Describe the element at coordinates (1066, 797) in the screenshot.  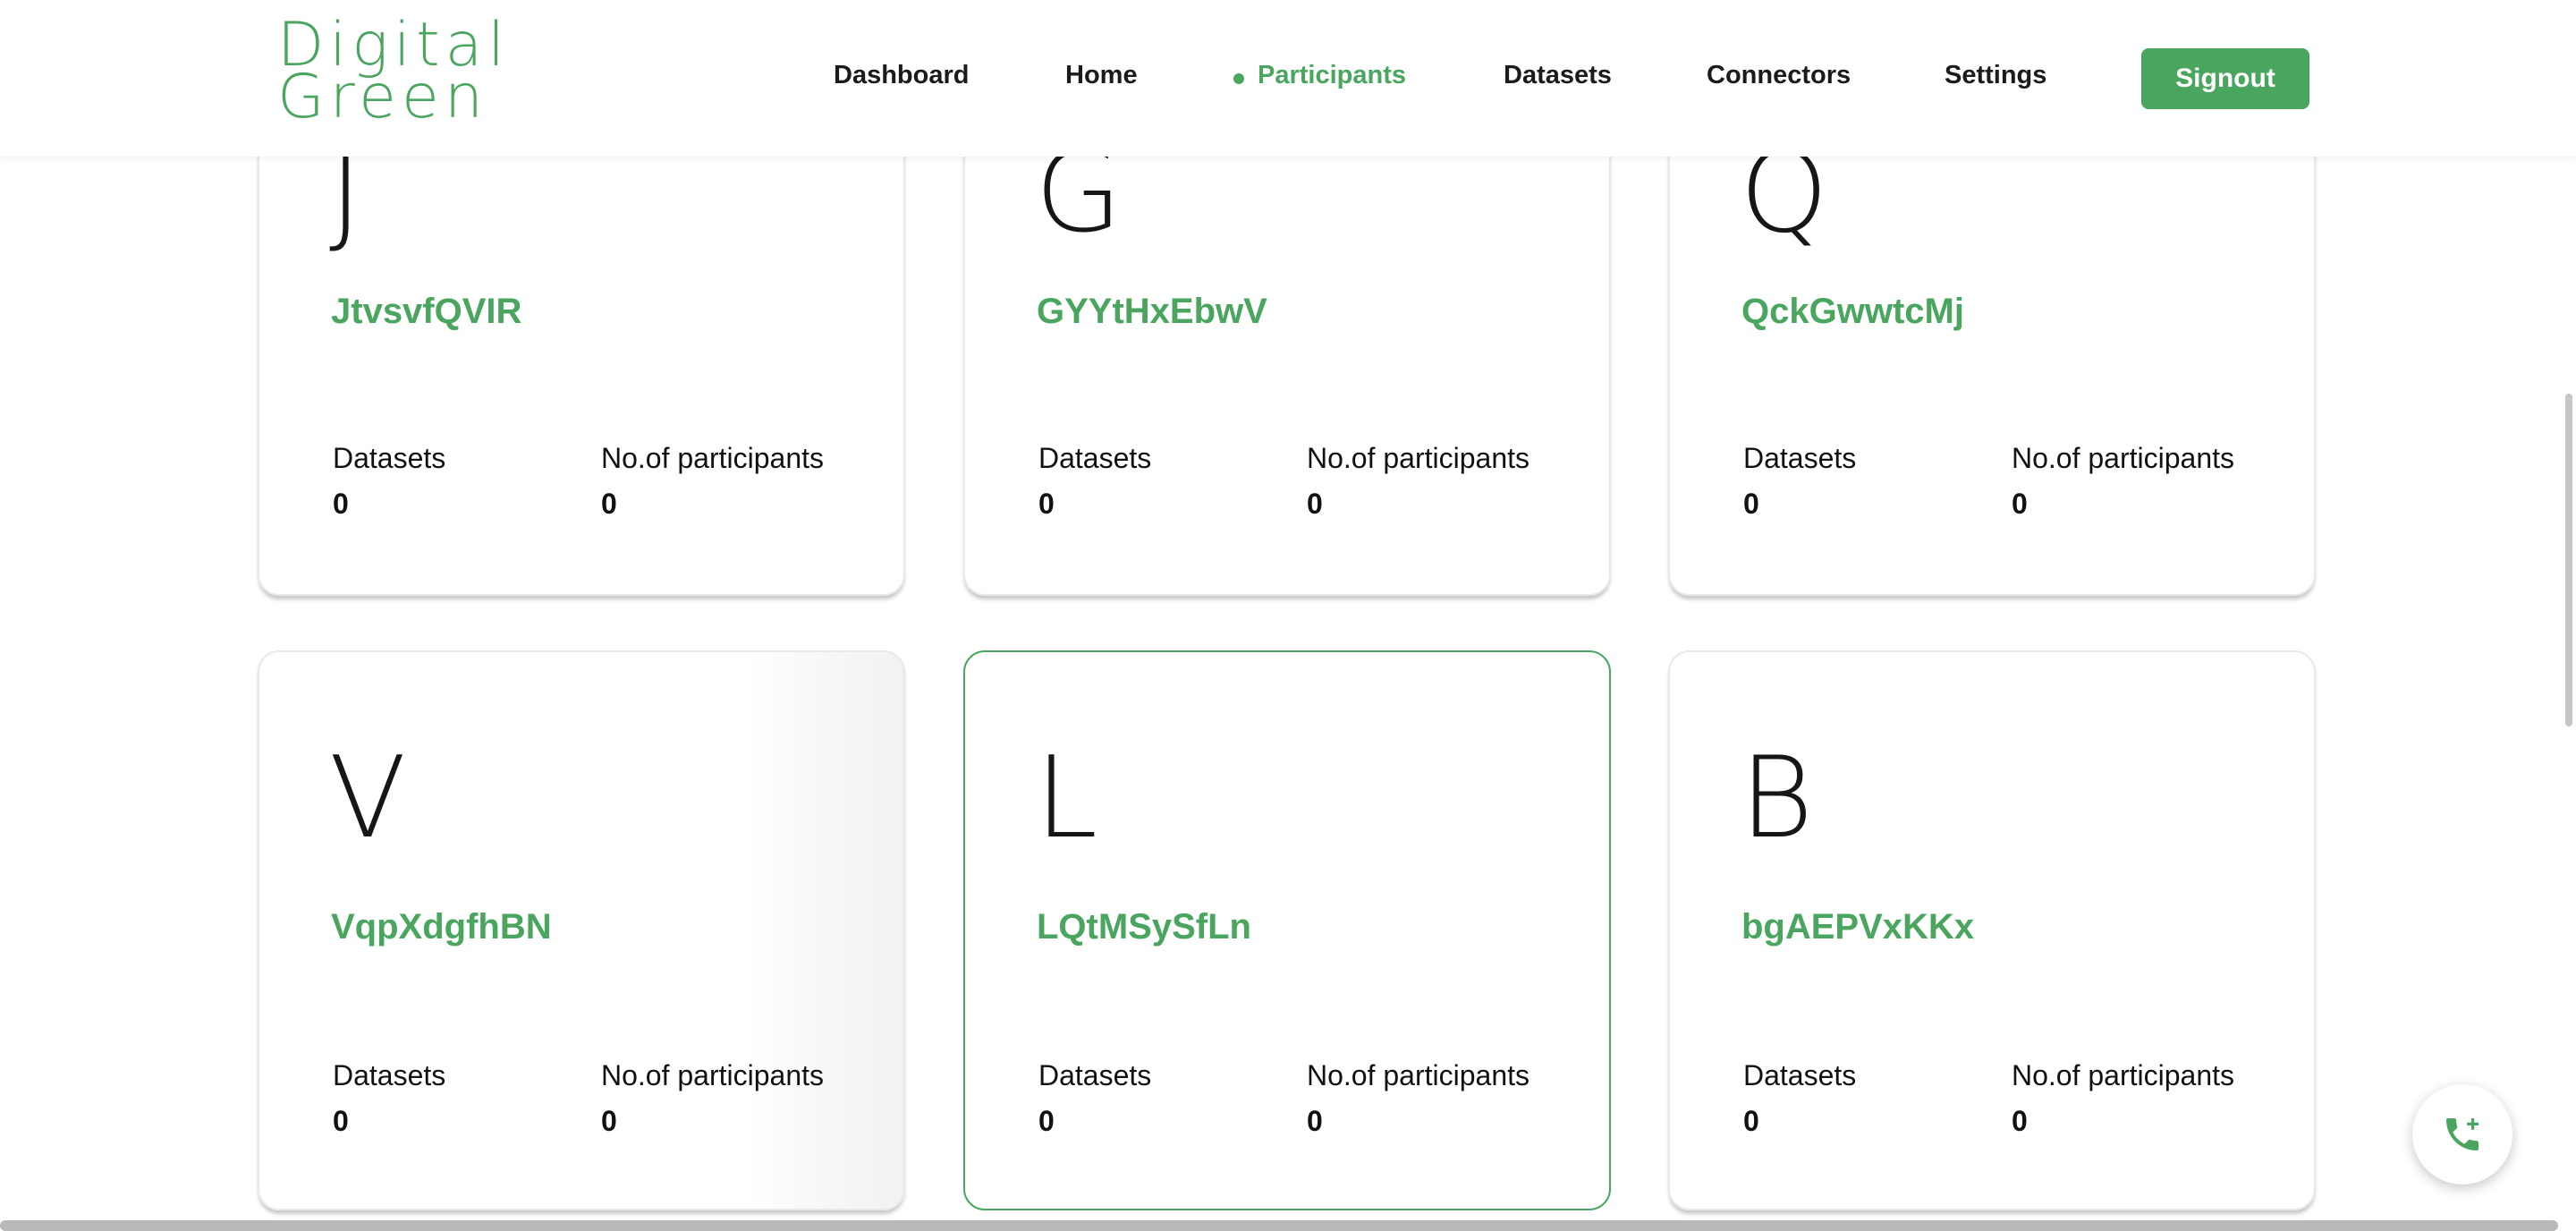
I see `participant-initial: L` at that location.